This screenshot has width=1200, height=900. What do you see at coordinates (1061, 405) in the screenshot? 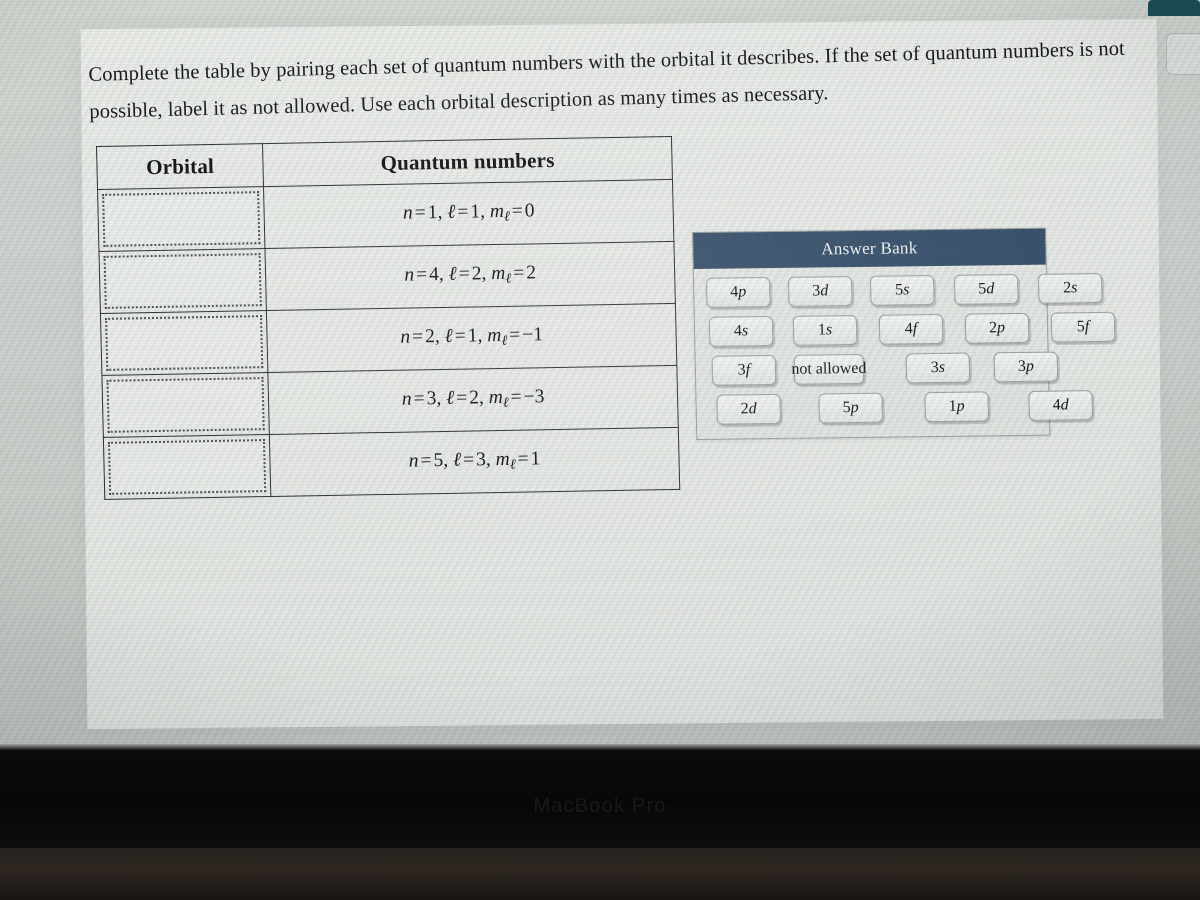
I see `answer-tile-4d: 4d` at bounding box center [1061, 405].